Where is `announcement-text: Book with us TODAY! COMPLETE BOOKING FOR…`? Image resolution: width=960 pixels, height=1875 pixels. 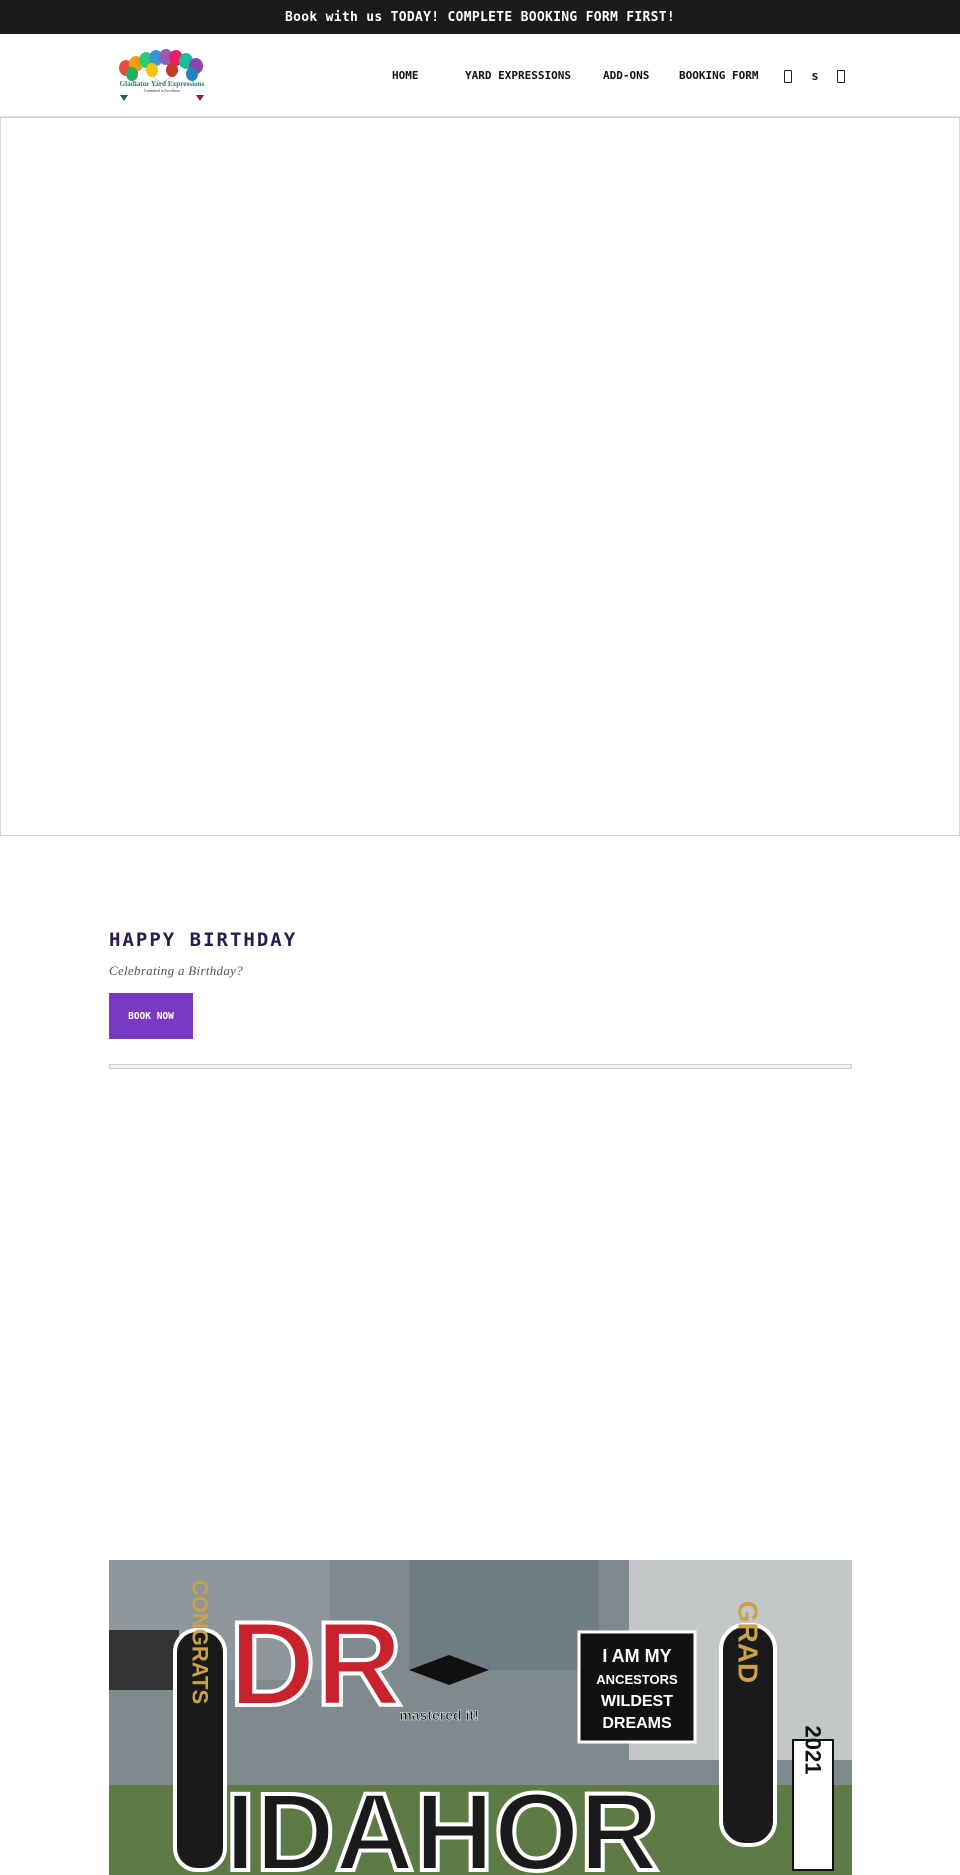 announcement-text: Book with us TODAY! COMPLETE BOOKING FOR… is located at coordinates (480, 17).